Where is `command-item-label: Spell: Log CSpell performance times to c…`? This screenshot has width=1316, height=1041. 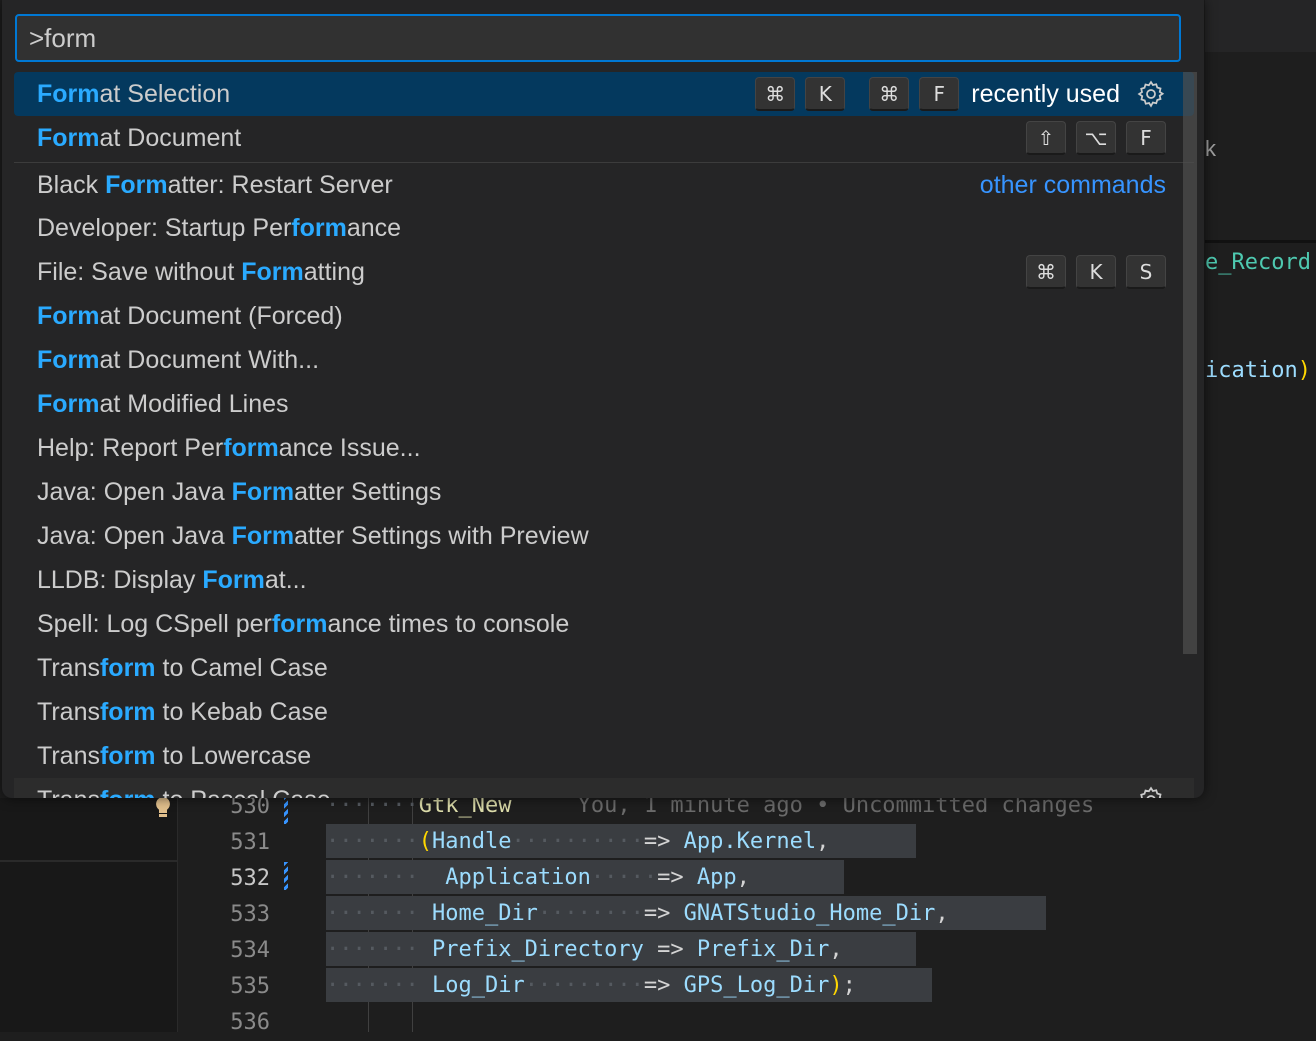 command-item-label: Spell: Log CSpell performance times to c… is located at coordinates (303, 624).